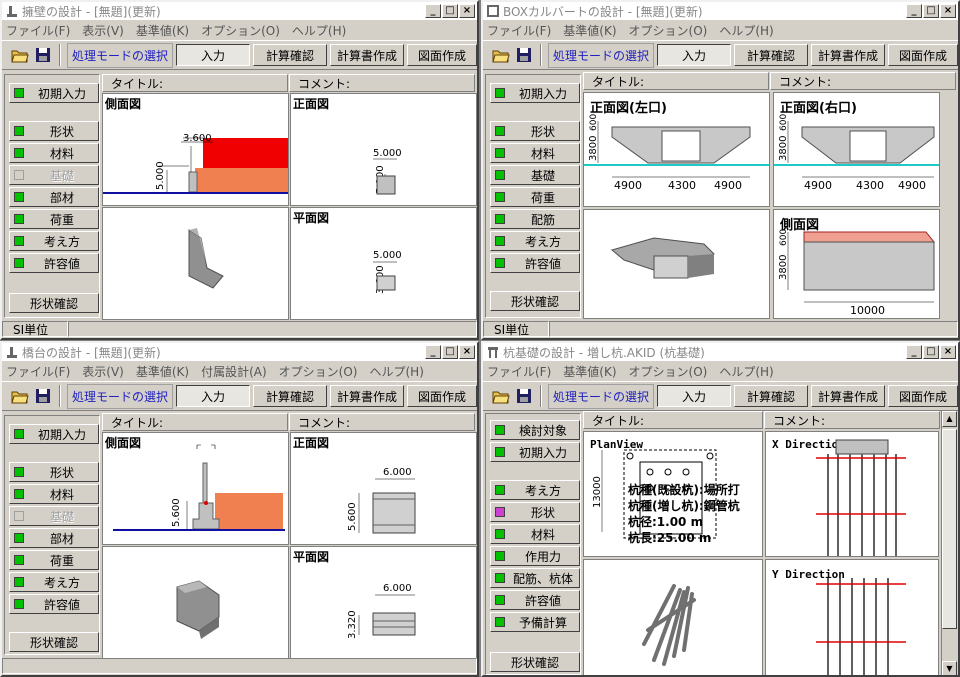 Image resolution: width=960 pixels, height=677 pixels. Describe the element at coordinates (949, 668) in the screenshot. I see `scroll-down-icon: ▼` at that location.